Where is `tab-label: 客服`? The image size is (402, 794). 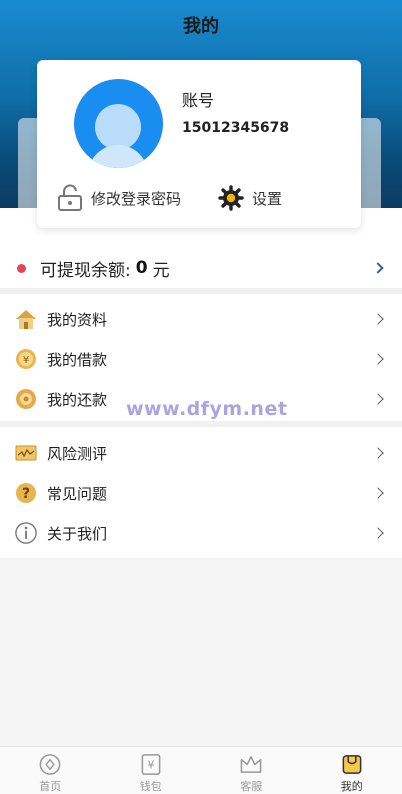 tab-label: 客服 is located at coordinates (251, 786).